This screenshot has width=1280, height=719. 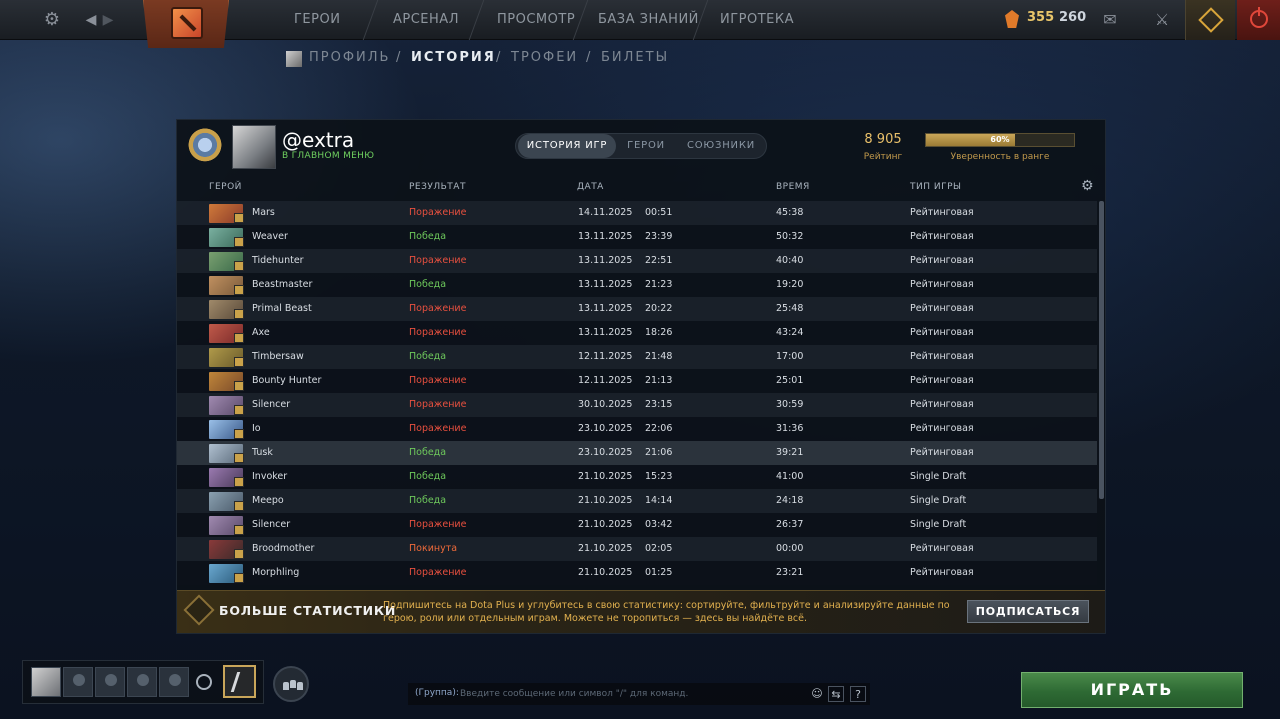 What do you see at coordinates (630, 694) in the screenshot?
I see `chat-input` at bounding box center [630, 694].